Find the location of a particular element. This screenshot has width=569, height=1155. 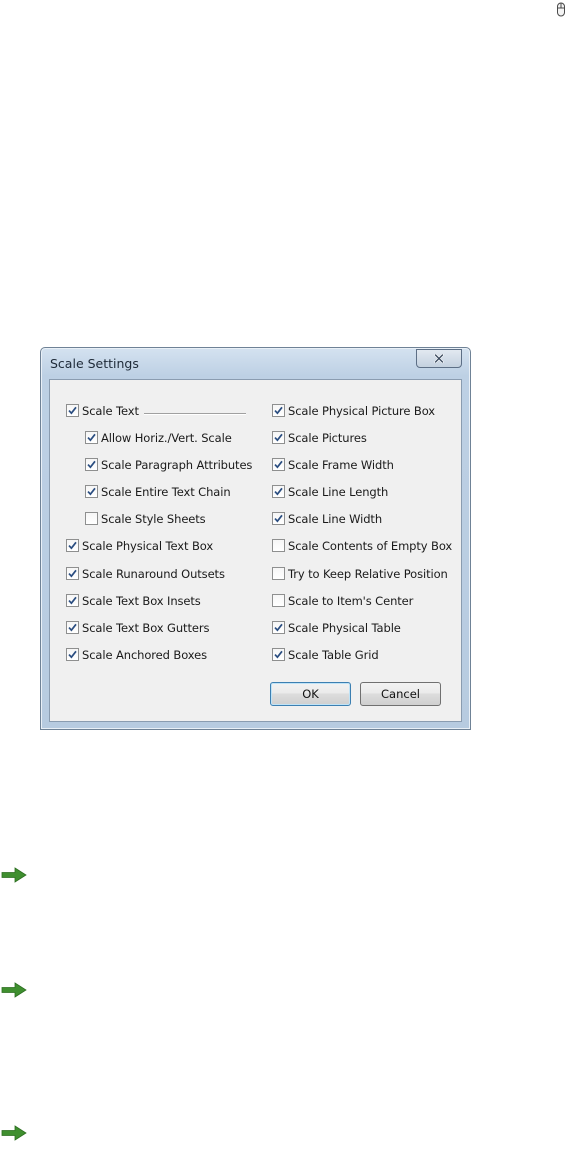

checkbox-label: Scale to Item's Center is located at coordinates (351, 600).